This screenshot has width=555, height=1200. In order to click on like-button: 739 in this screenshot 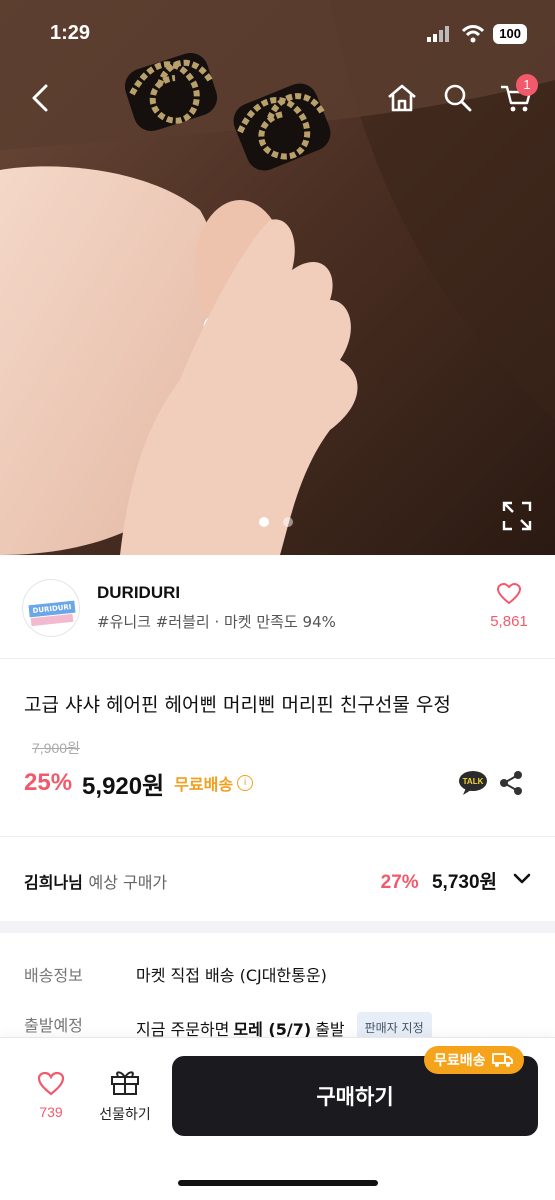, I will do `click(51, 1095)`.